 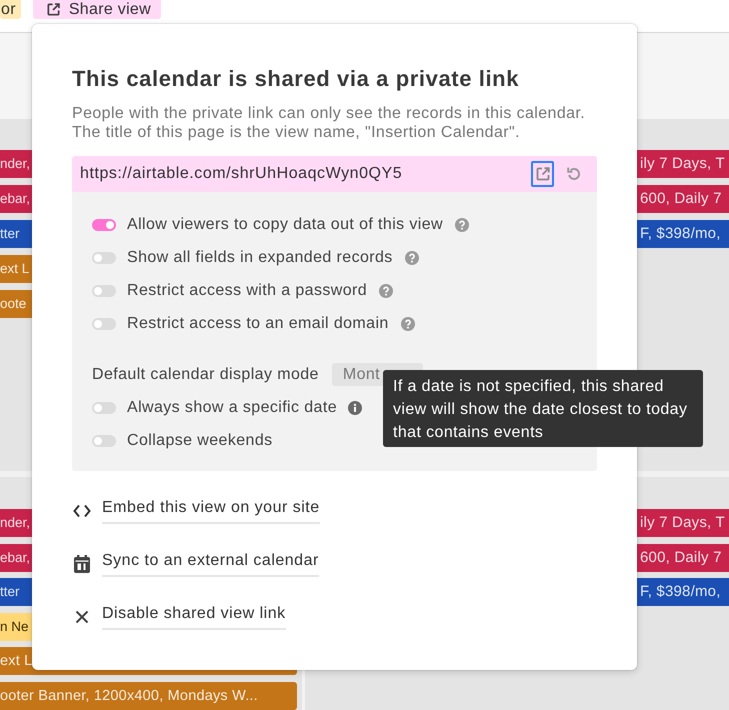 What do you see at coordinates (16, 626) in the screenshot?
I see `event-bar: n Ne` at bounding box center [16, 626].